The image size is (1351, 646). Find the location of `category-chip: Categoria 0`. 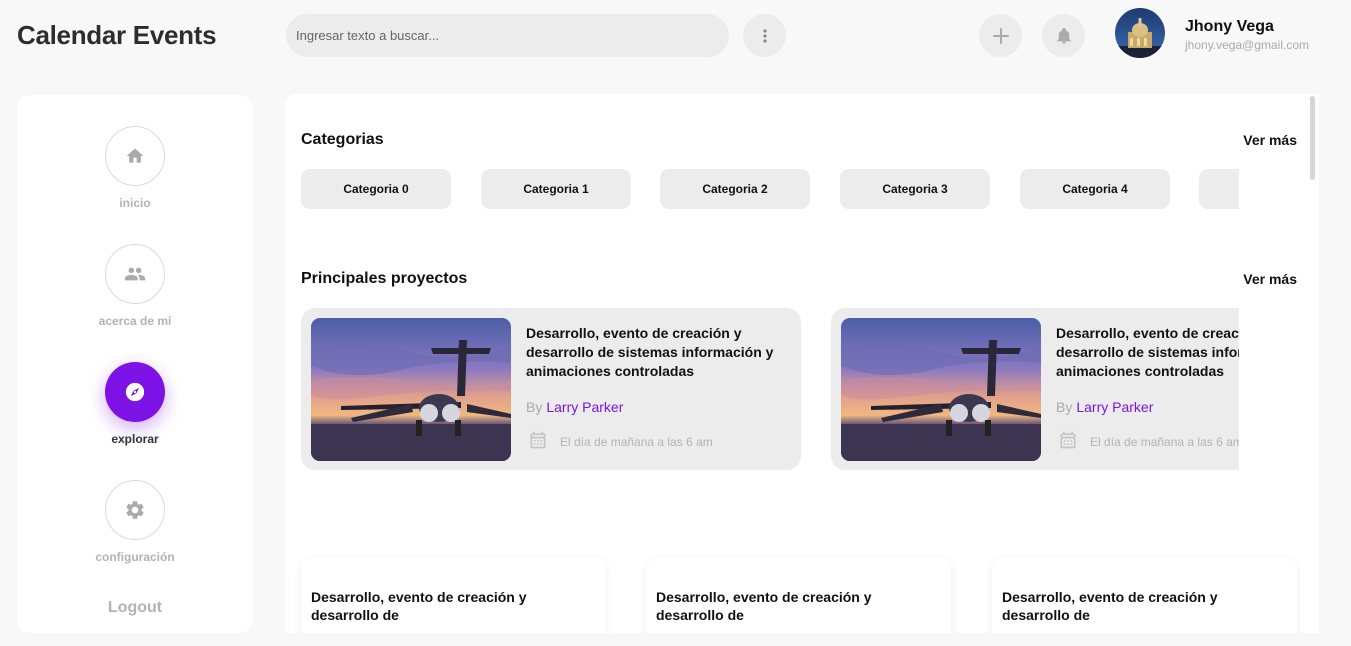

category-chip: Categoria 0 is located at coordinates (376, 189).